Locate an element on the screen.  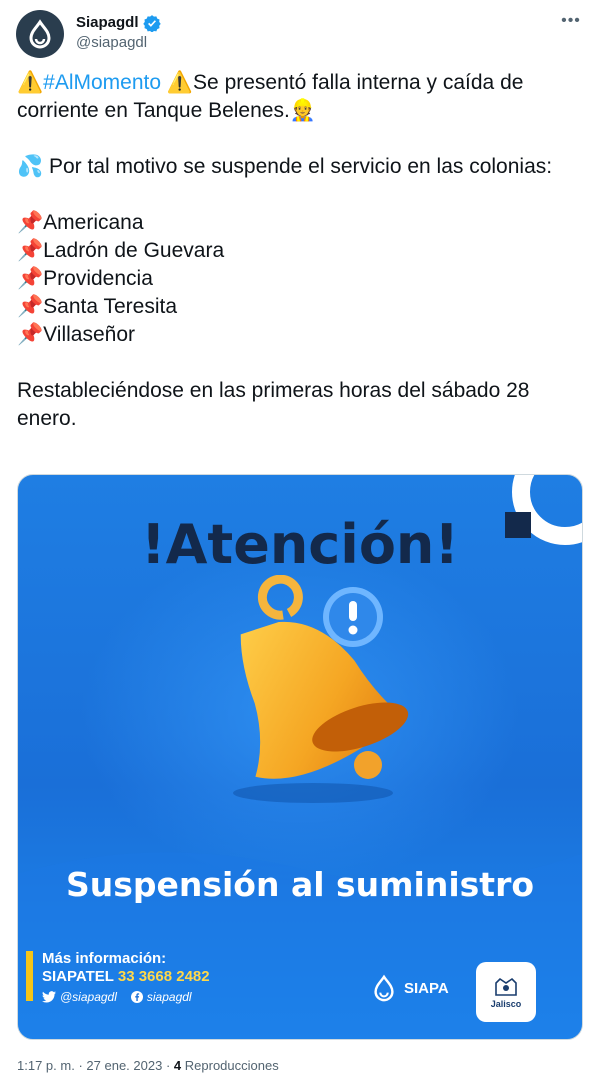
author-block: Siapagdl @siapagdl is located at coordinates (118, 33).